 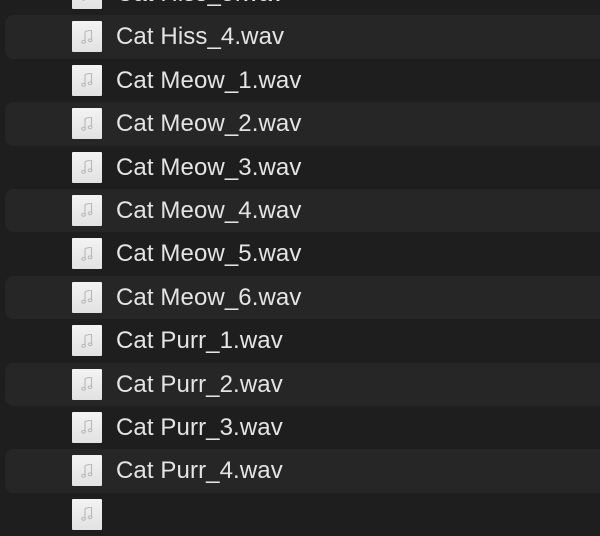 I want to click on file-name: Cat Purr_2.wav, so click(x=199, y=384).